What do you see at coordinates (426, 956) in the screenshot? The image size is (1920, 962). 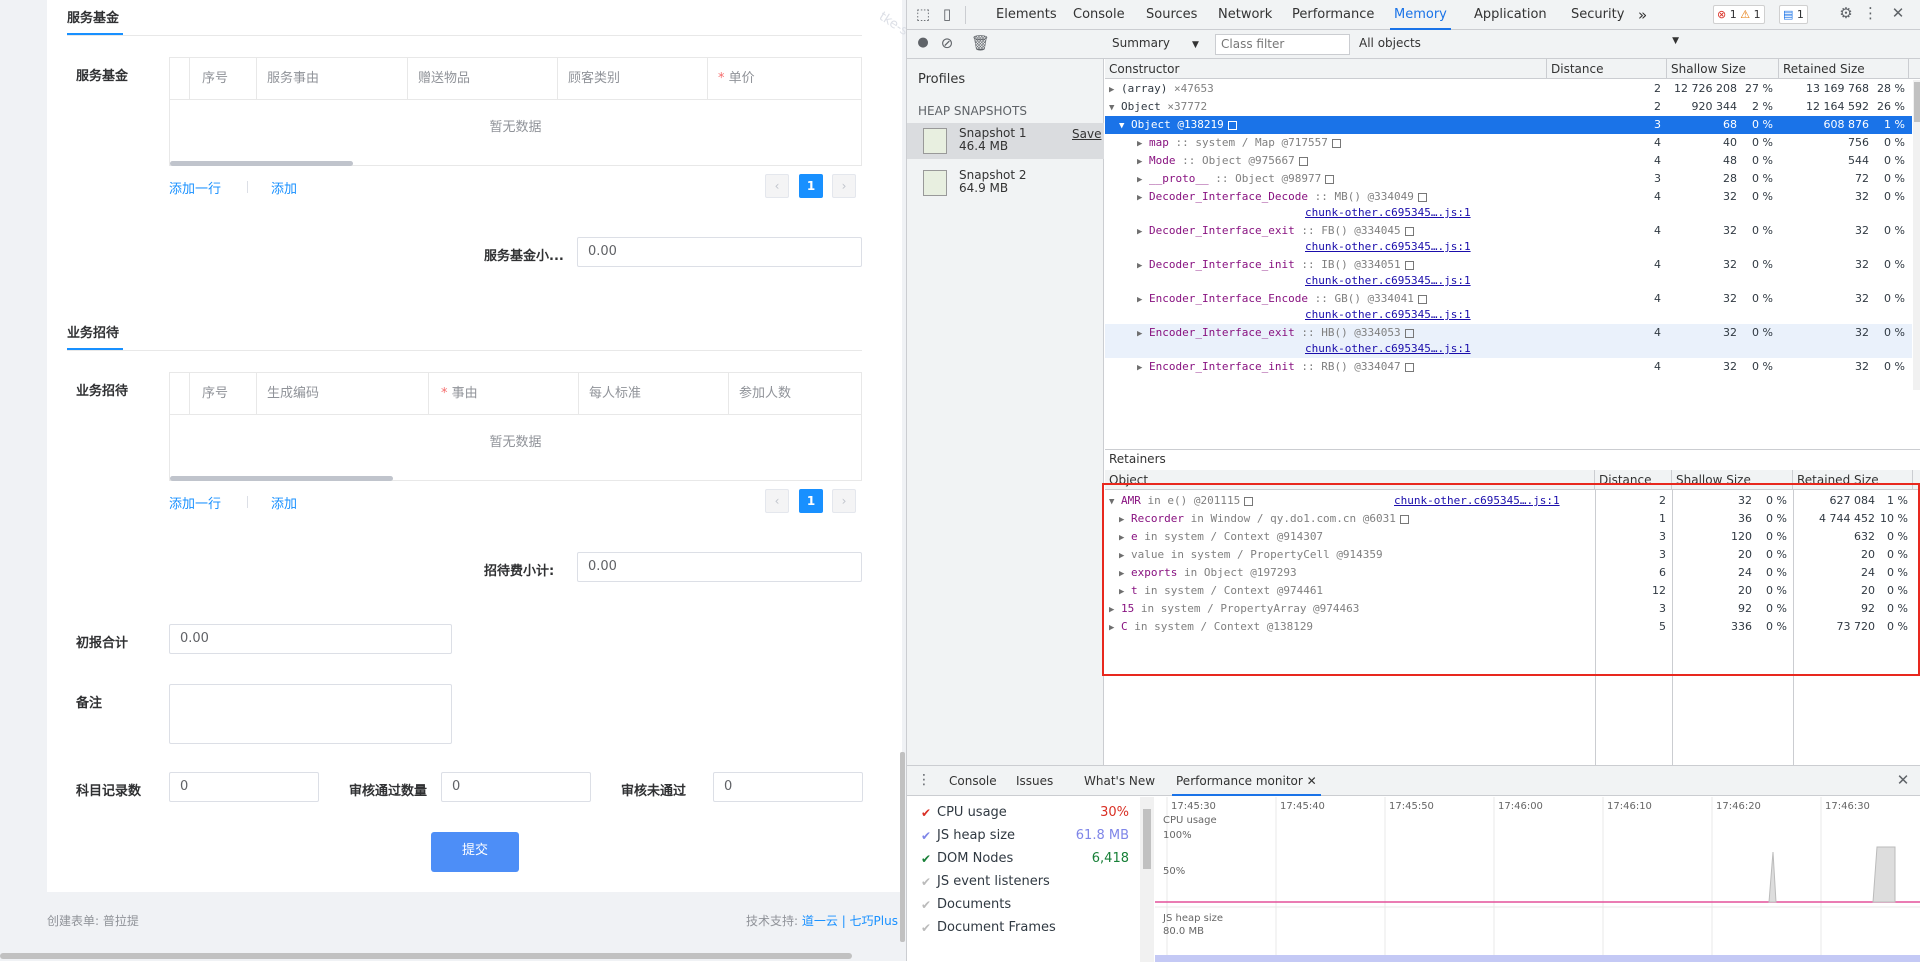 I see `page-horizontal-scrollbar` at bounding box center [426, 956].